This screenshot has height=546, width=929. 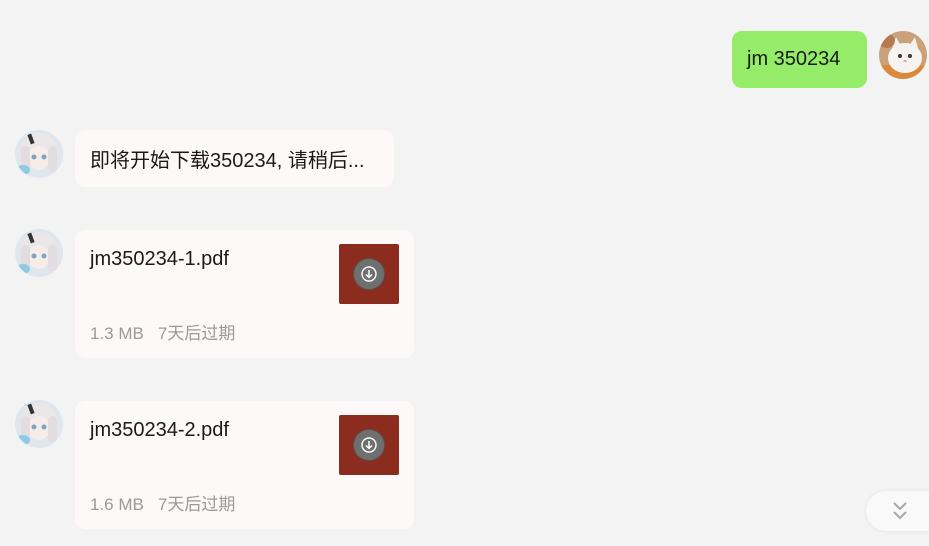 I want to click on double-chevron-down-icon, so click(x=900, y=511).